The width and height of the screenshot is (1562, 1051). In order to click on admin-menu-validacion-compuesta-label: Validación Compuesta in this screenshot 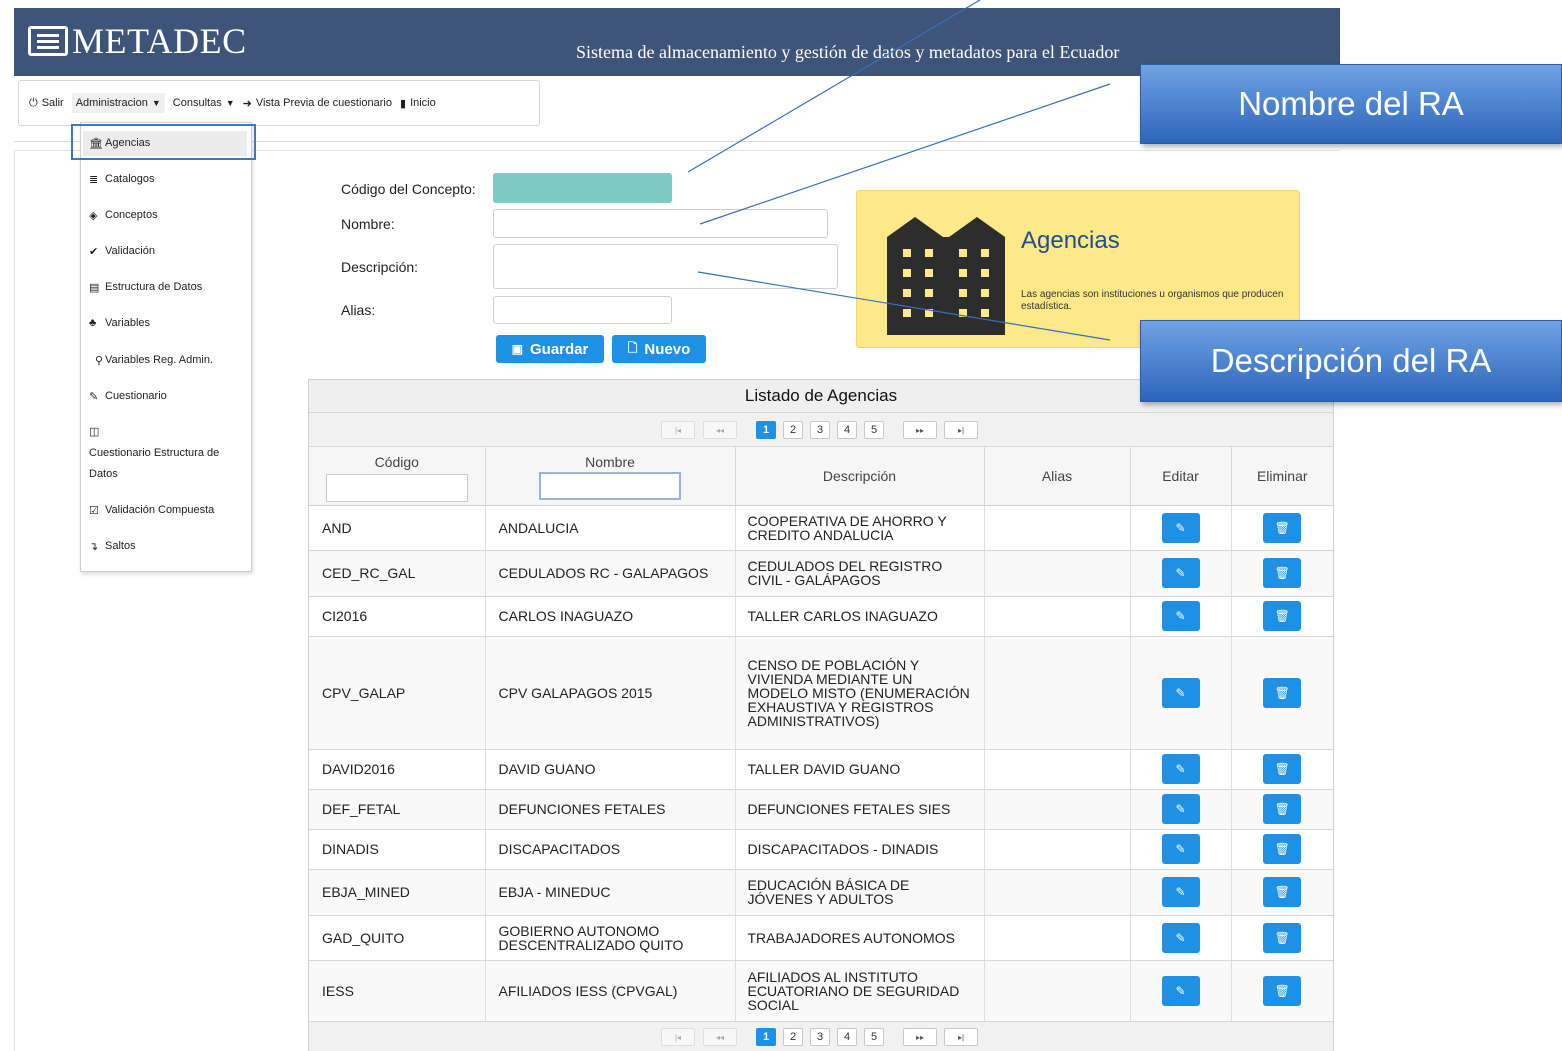, I will do `click(160, 510)`.